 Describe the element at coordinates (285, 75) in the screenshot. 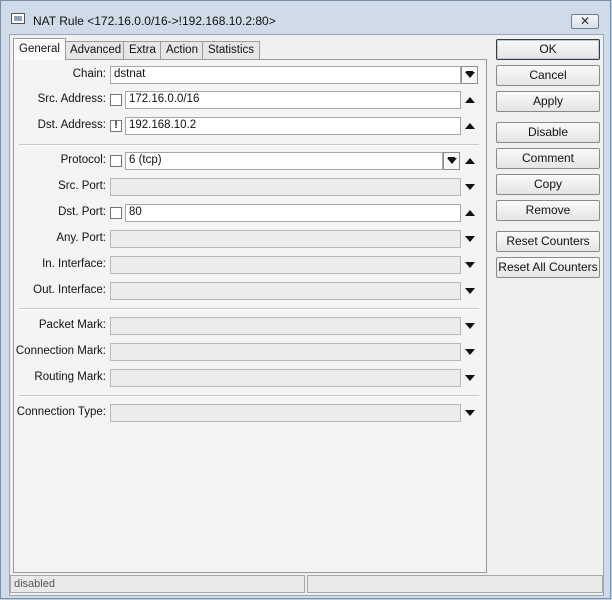

I see `chain-input: dstnat` at that location.